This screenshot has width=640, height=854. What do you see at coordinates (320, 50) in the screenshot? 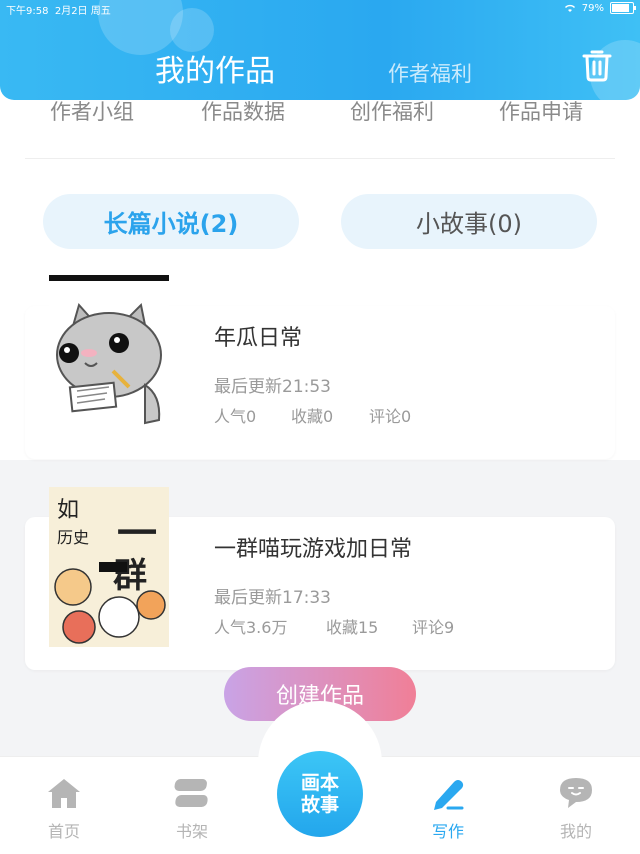
I see `top-header: 下午9:58 2月2日 周五 79% 我的作品 作者福利` at bounding box center [320, 50].